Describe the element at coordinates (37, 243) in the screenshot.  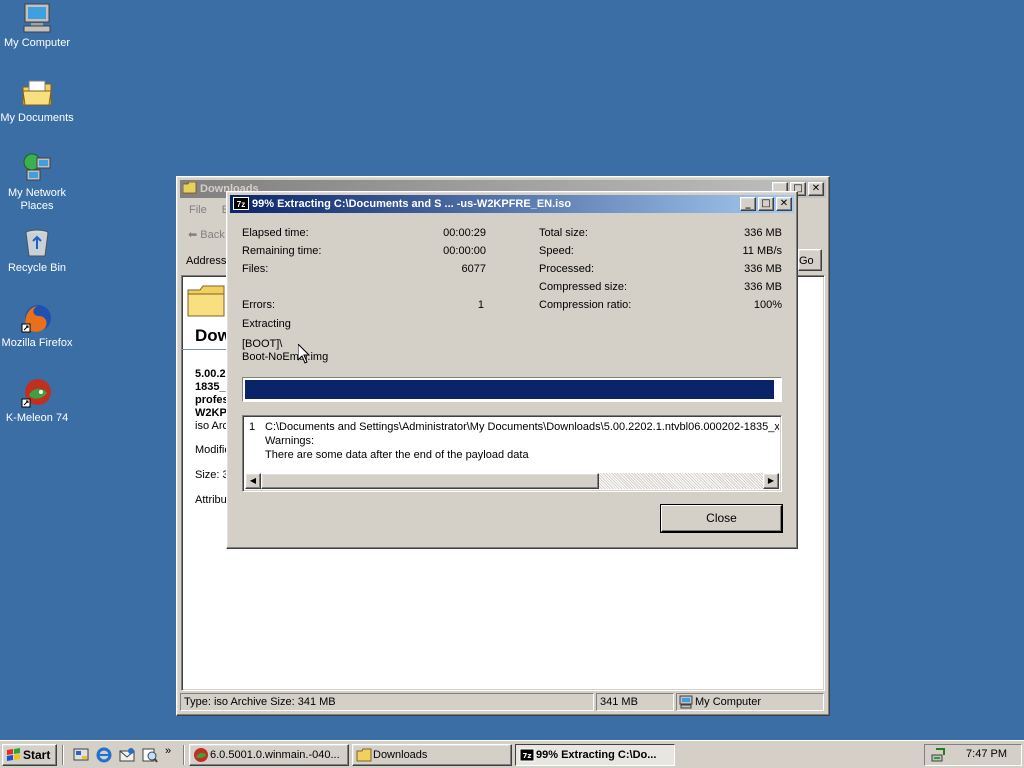
I see `recycle-bin-icon` at that location.